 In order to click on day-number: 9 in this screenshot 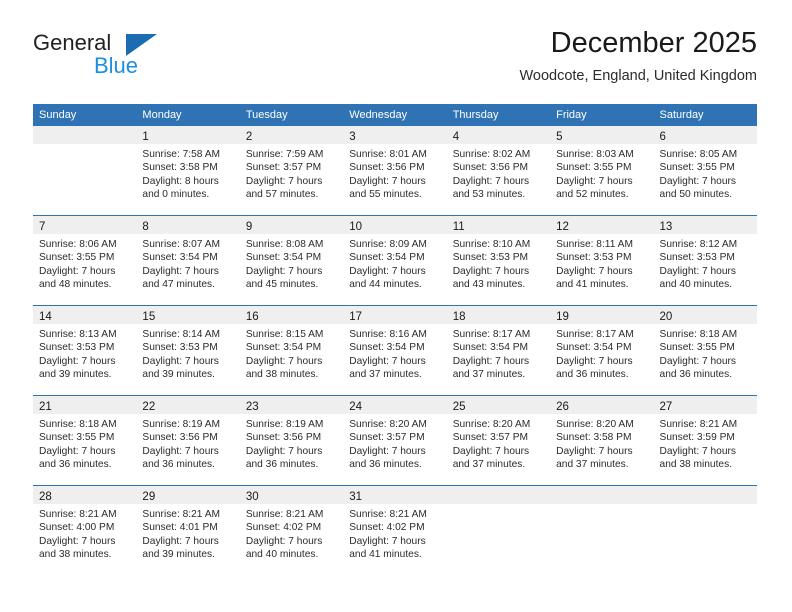, I will do `click(249, 227)`.